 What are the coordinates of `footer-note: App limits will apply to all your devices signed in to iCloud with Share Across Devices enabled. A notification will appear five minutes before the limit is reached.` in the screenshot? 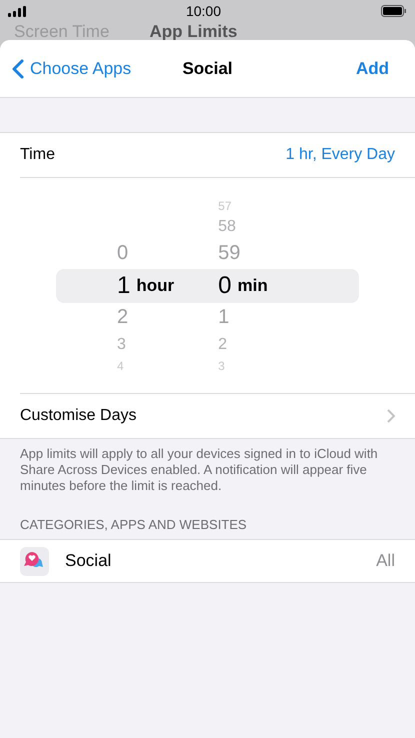 It's located at (199, 469).